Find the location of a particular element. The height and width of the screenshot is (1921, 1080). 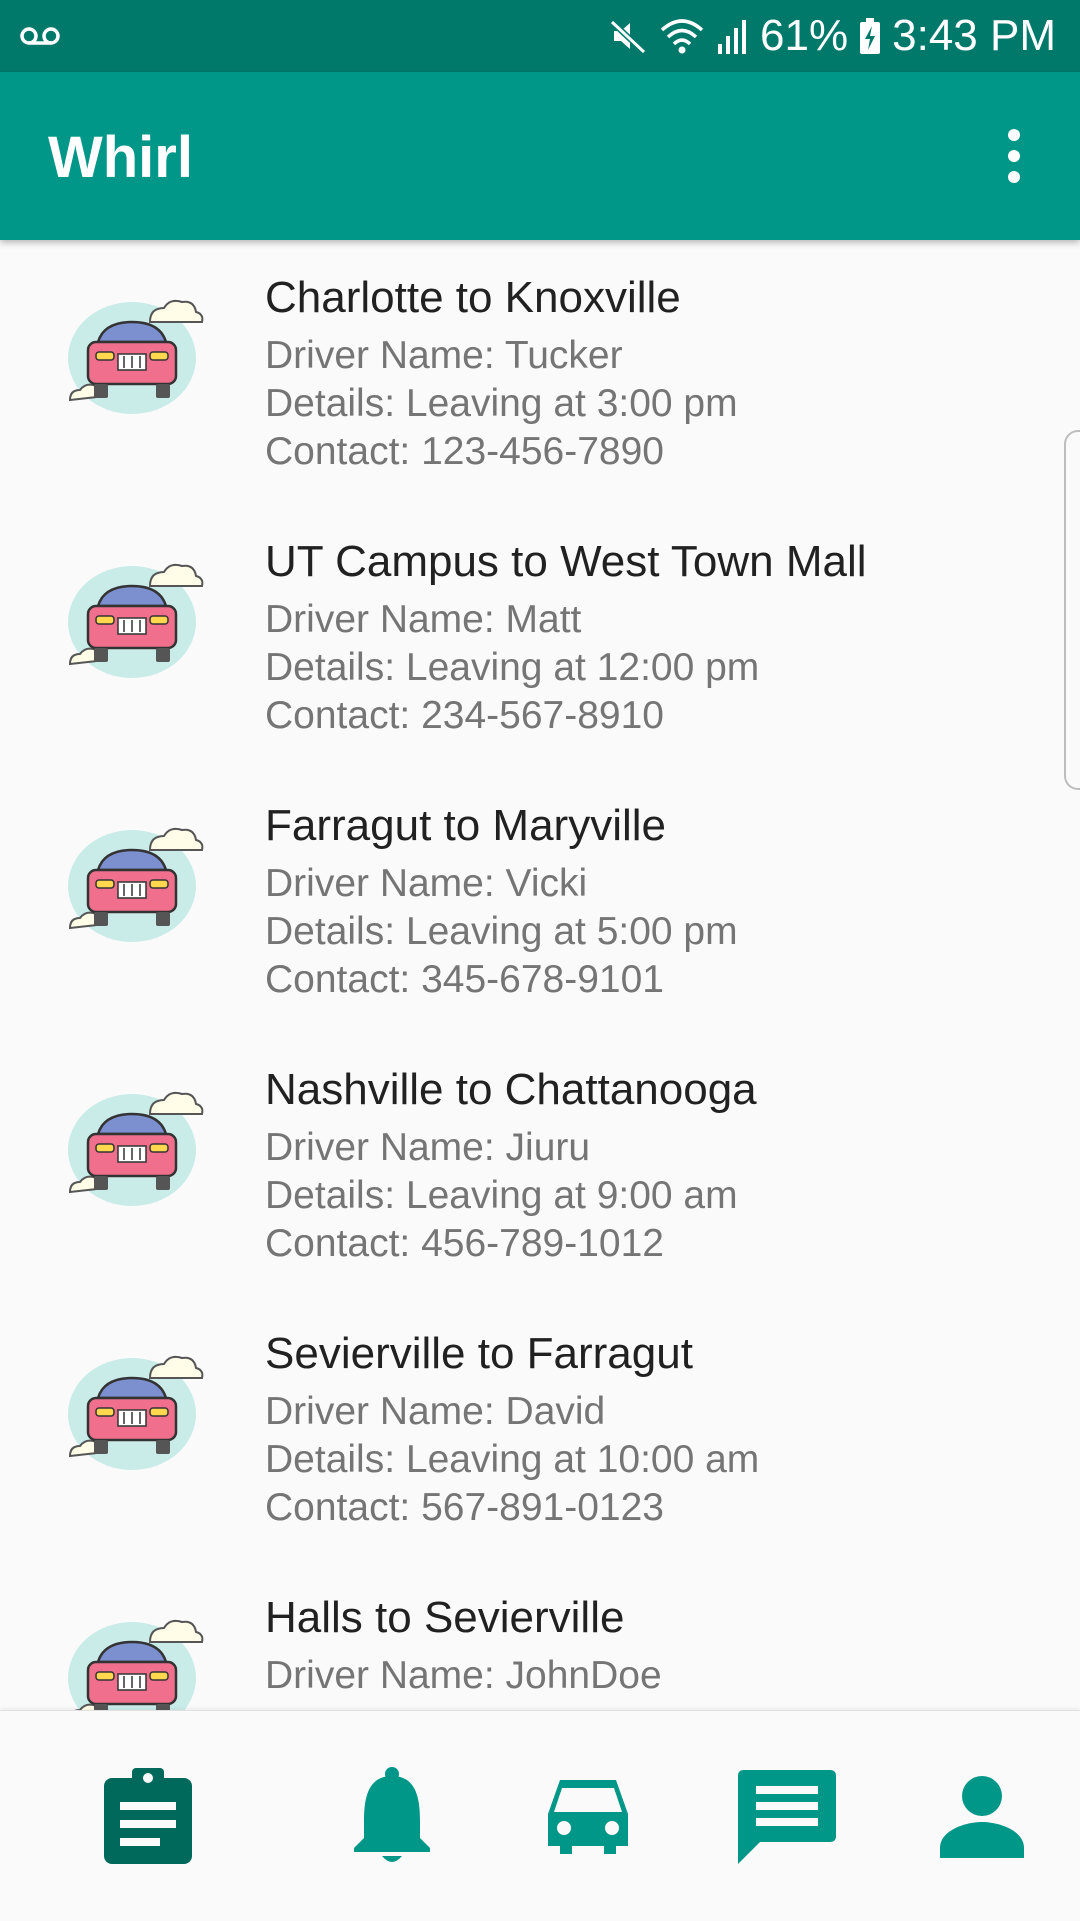

nav-tab-profile is located at coordinates (982, 1816).